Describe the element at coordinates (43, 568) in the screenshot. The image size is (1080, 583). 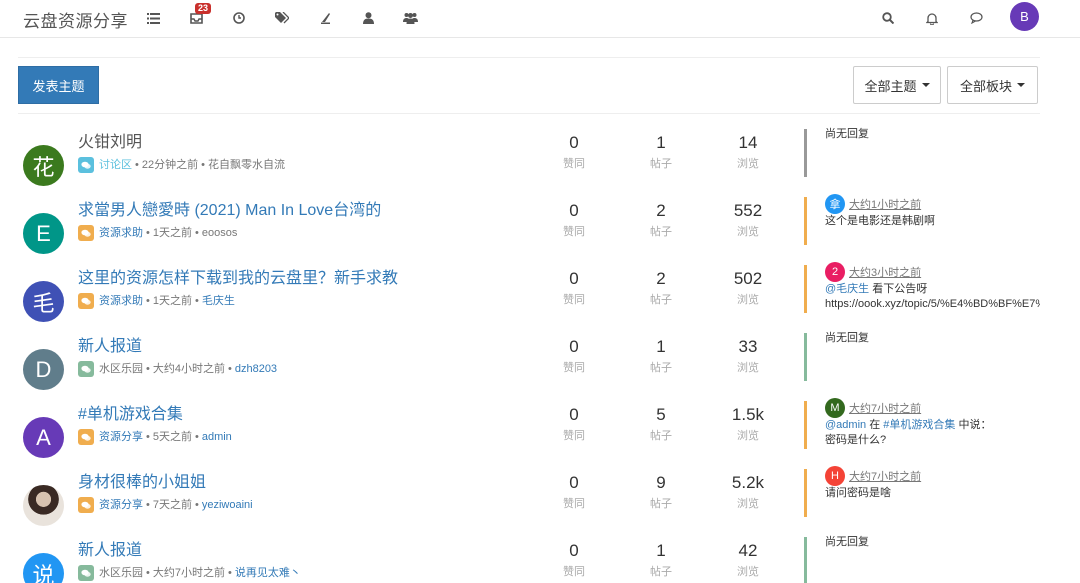
I see `topic-author-avatar: 说` at that location.